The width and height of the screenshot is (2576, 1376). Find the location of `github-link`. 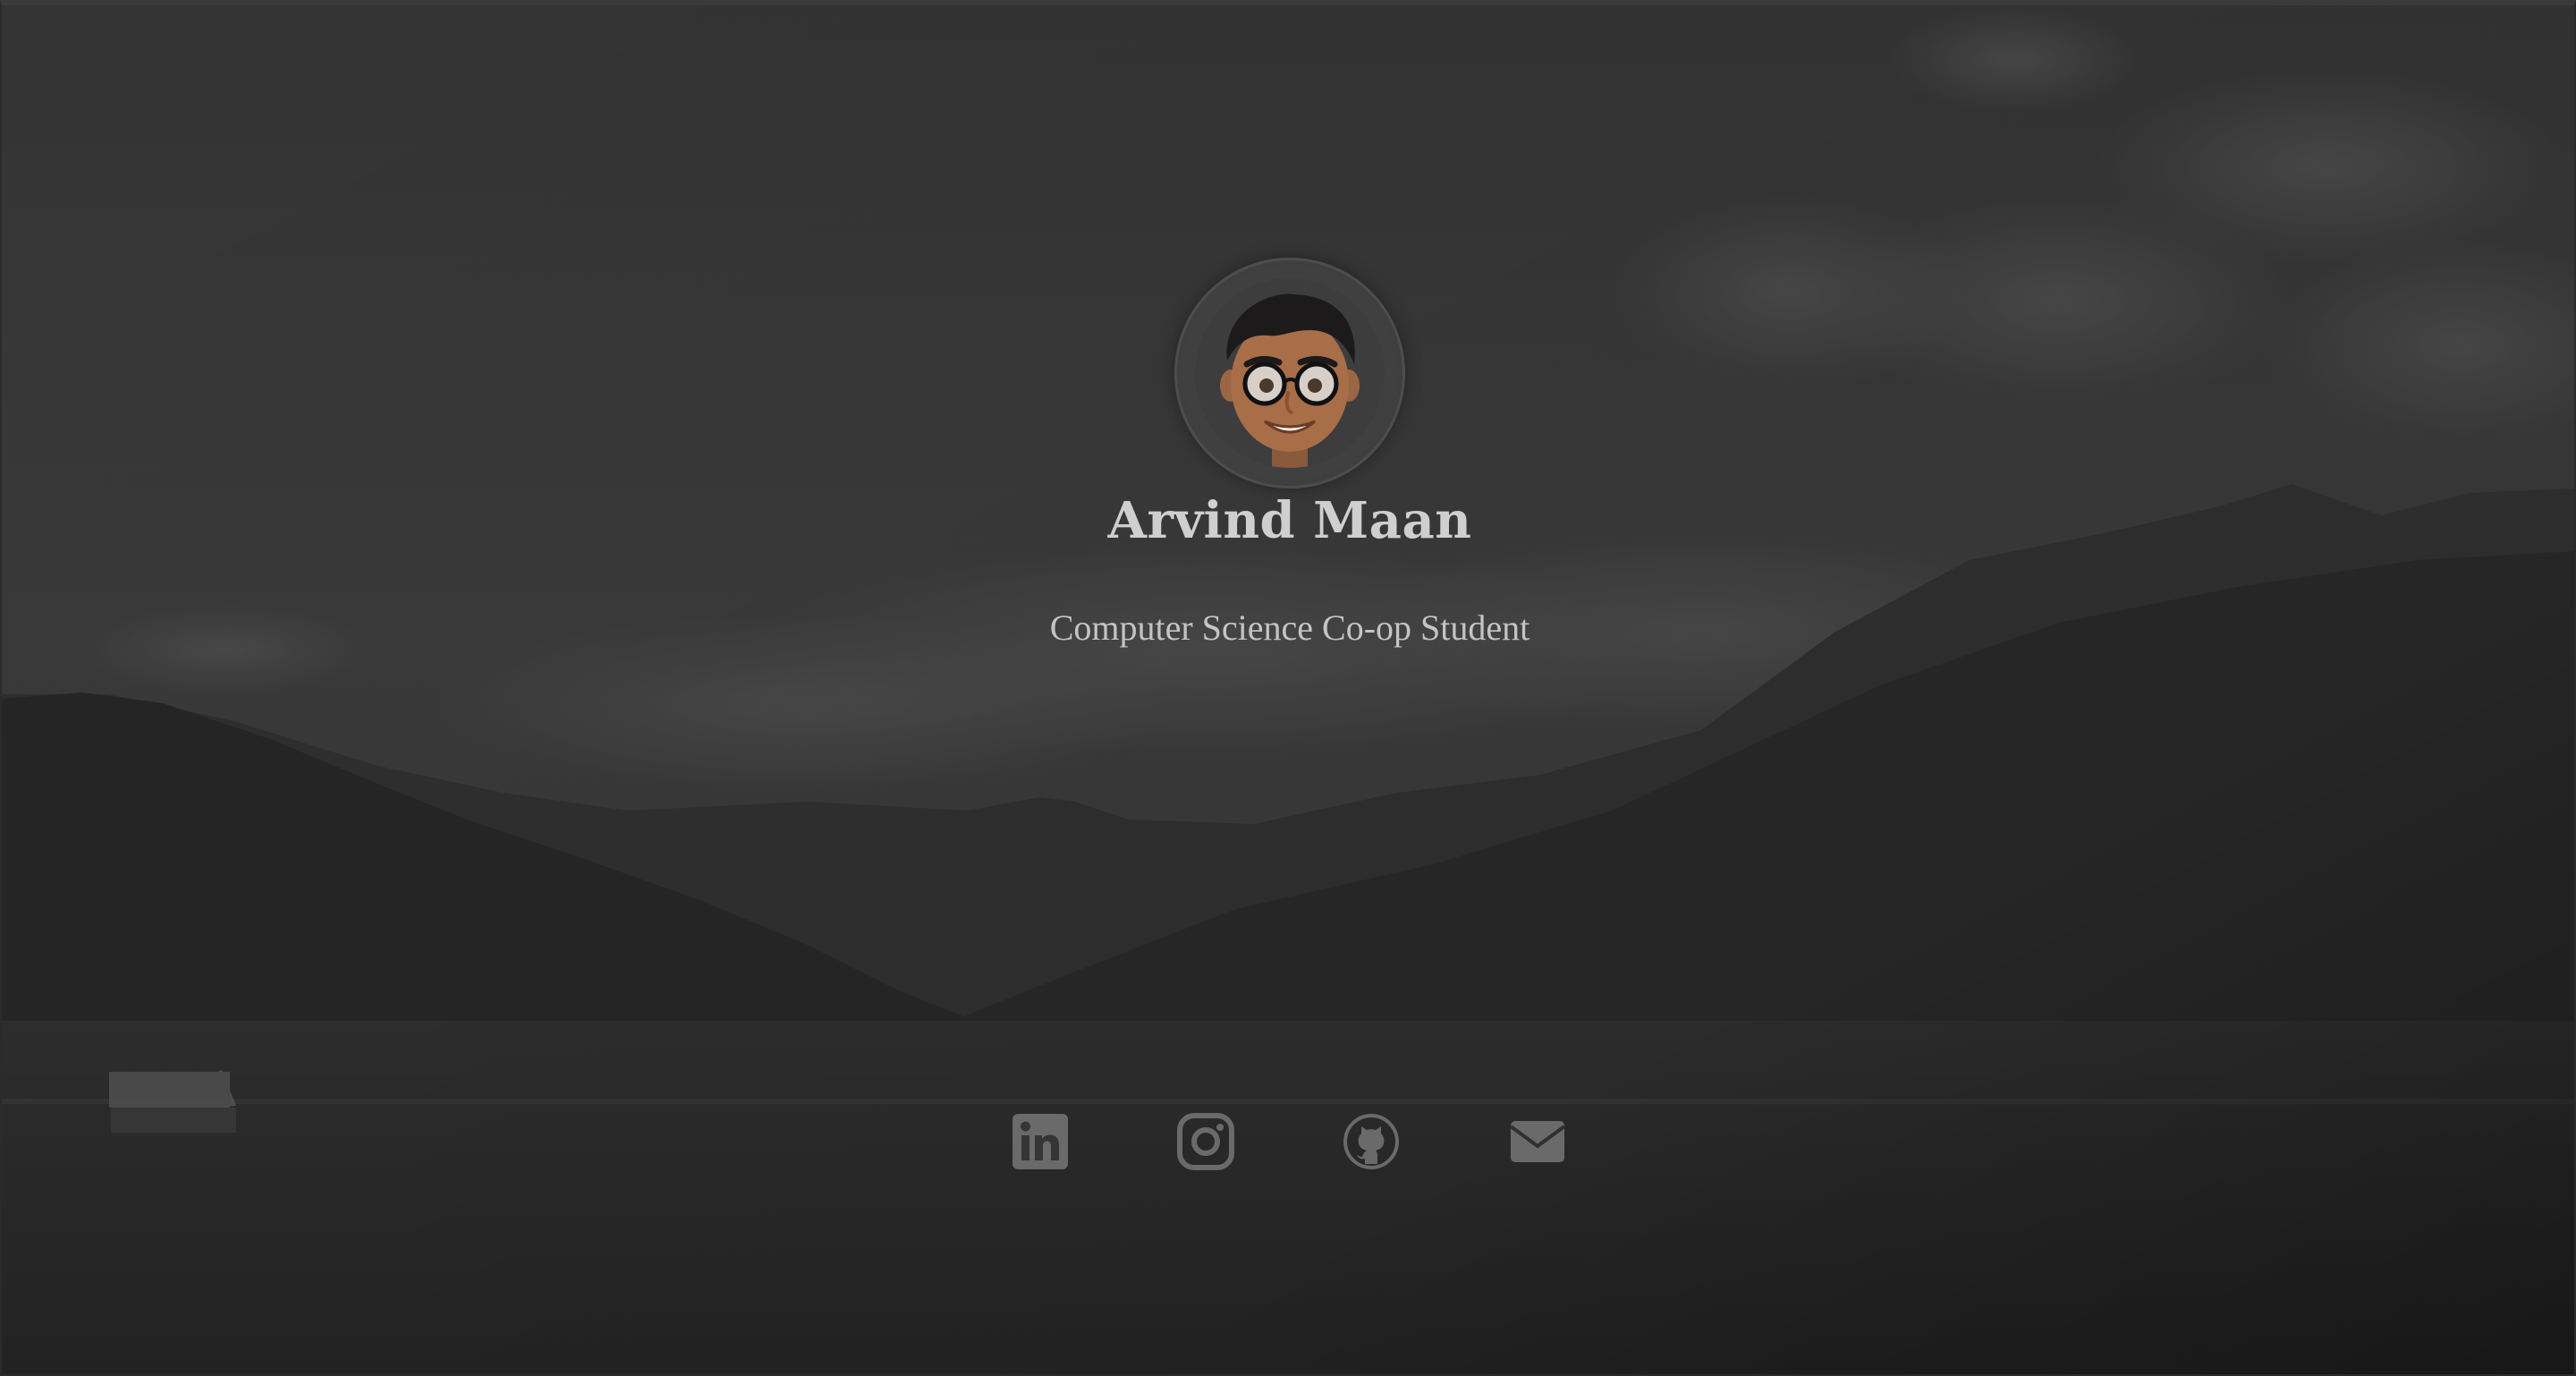

github-link is located at coordinates (1371, 1141).